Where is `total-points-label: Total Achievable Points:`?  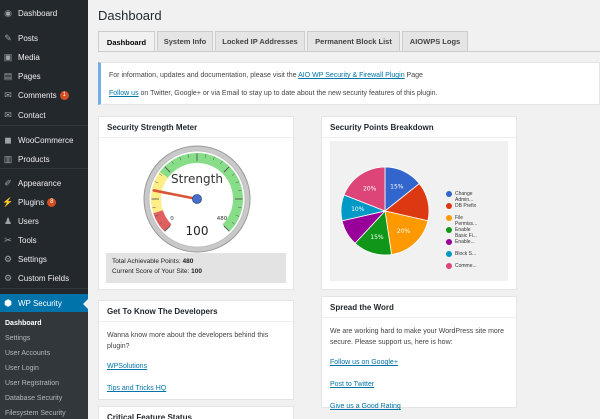 total-points-label: Total Achievable Points: is located at coordinates (147, 261).